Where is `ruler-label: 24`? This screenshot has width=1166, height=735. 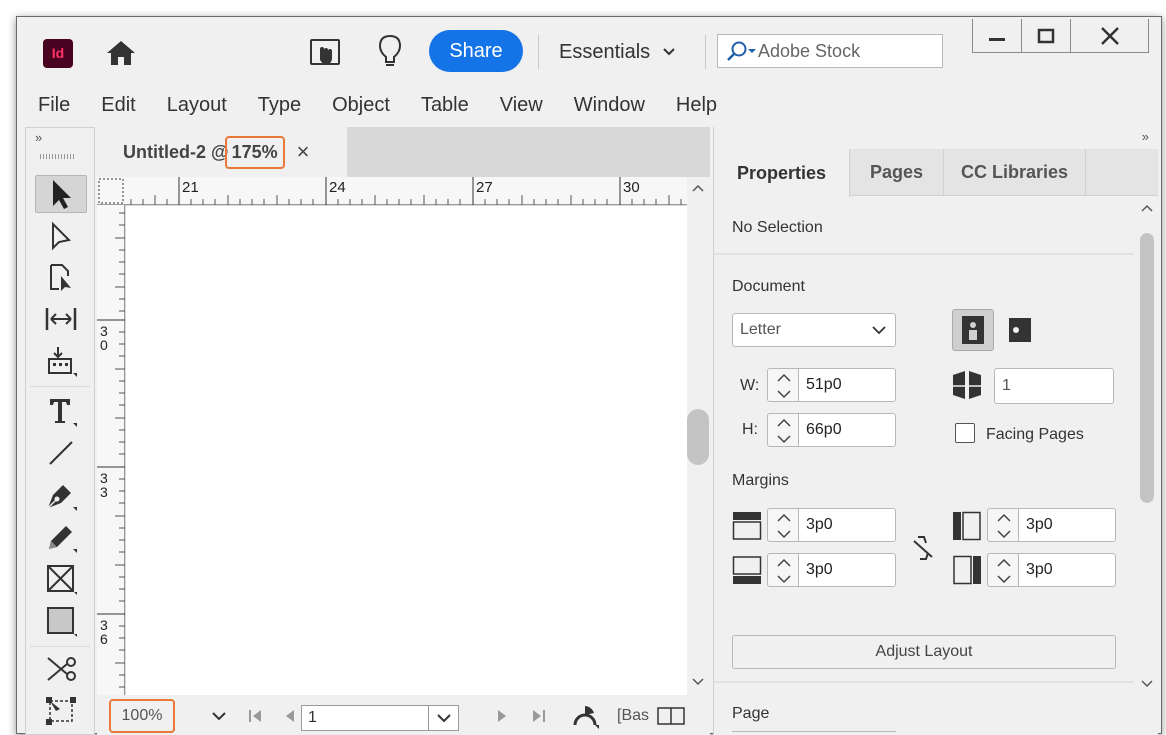 ruler-label: 24 is located at coordinates (337, 187).